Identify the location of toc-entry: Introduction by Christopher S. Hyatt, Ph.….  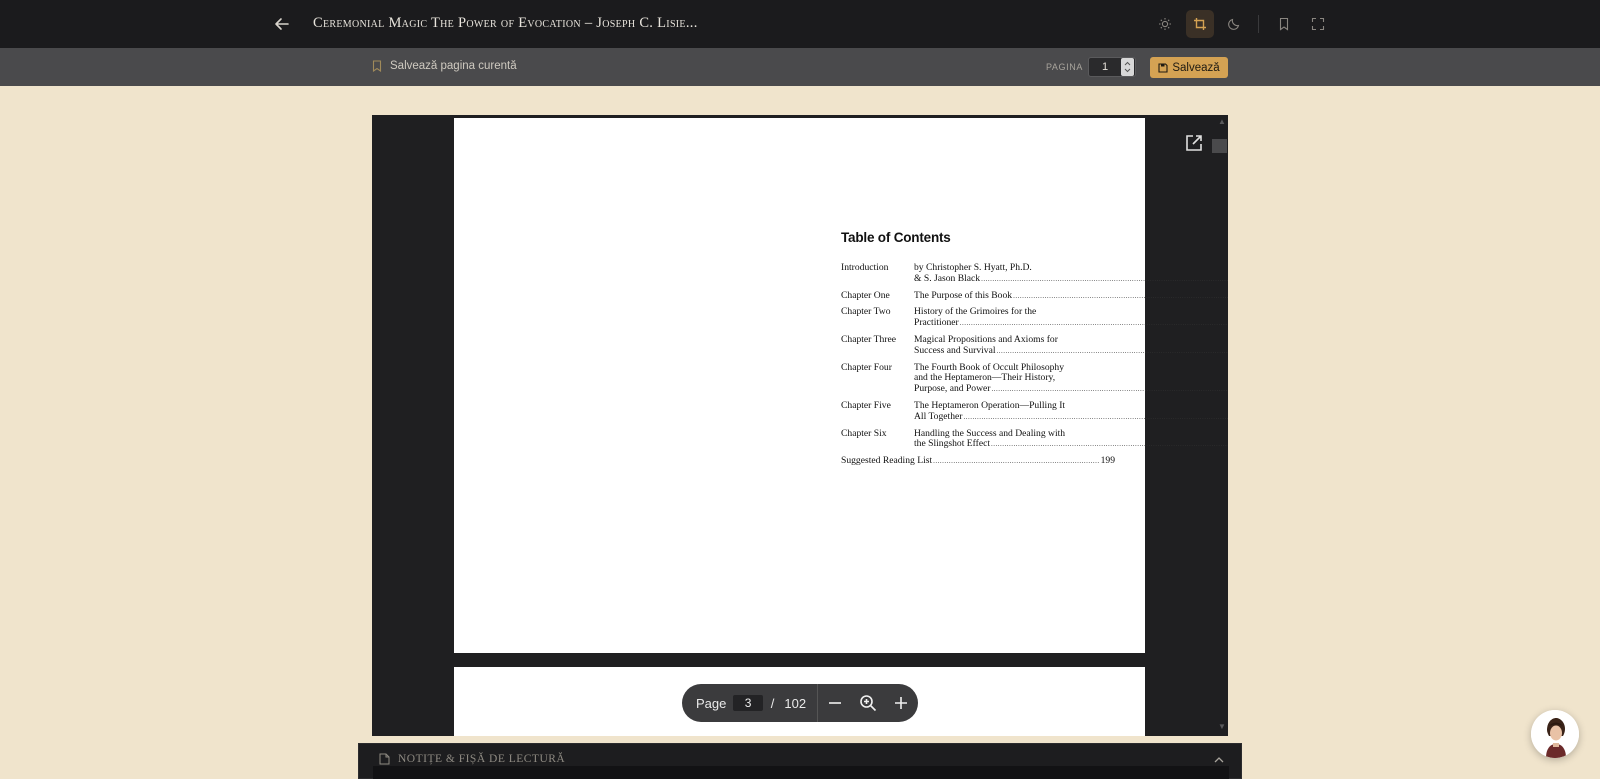
(978, 273).